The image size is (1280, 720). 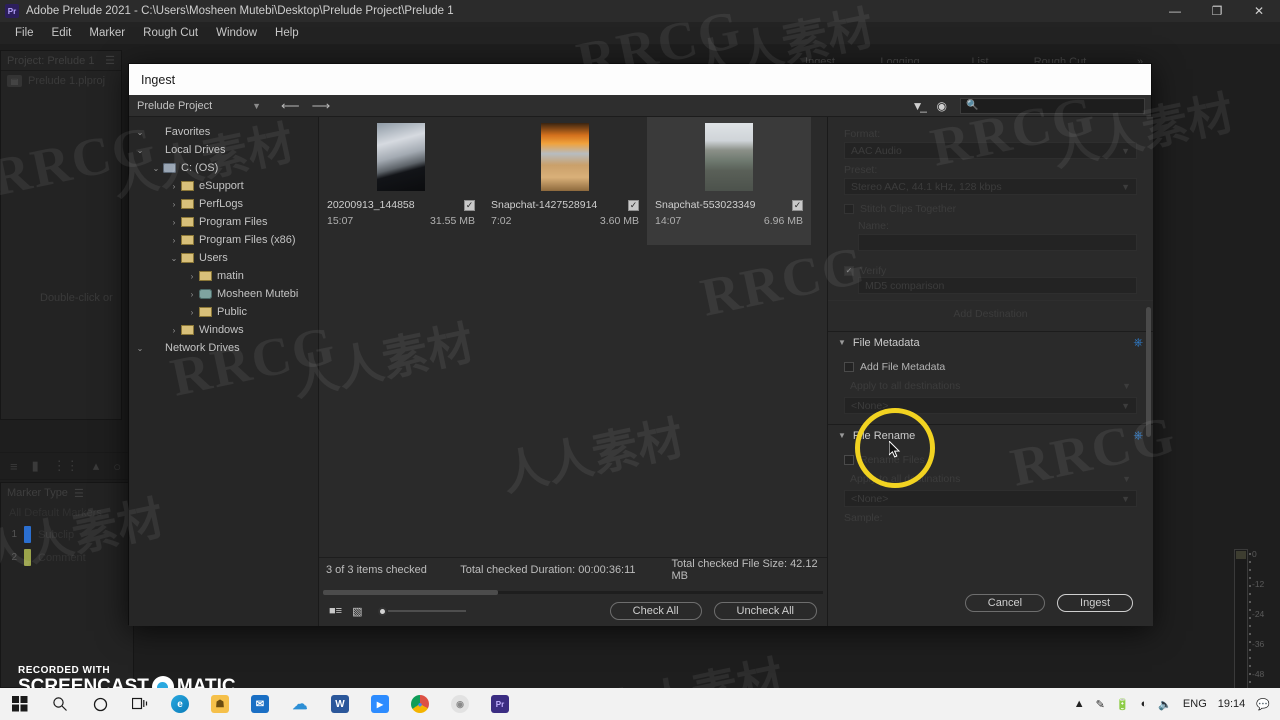 What do you see at coordinates (223, 150) in the screenshot?
I see `tree-item-local-drives: ⌄ Local Drives` at bounding box center [223, 150].